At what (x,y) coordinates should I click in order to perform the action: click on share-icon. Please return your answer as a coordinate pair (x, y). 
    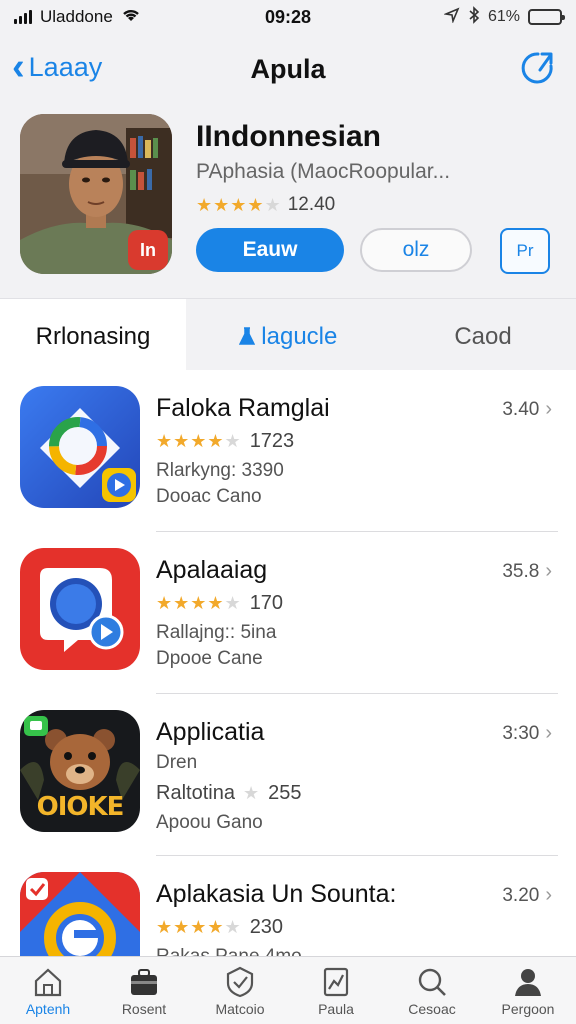
    Looking at the image, I should click on (537, 68).